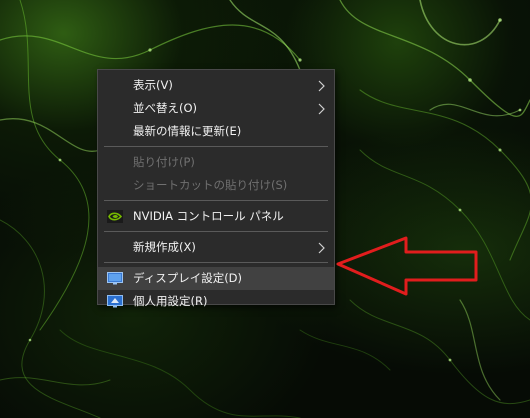  What do you see at coordinates (170, 301) in the screenshot?
I see `menu-item-label: 個人用設定(R)` at bounding box center [170, 301].